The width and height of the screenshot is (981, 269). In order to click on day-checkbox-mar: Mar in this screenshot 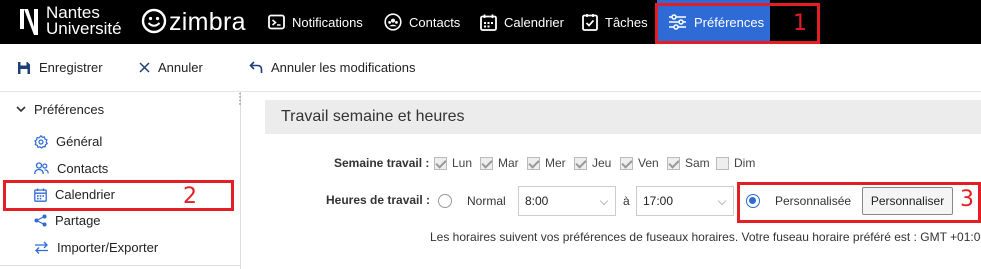, I will do `click(499, 163)`.